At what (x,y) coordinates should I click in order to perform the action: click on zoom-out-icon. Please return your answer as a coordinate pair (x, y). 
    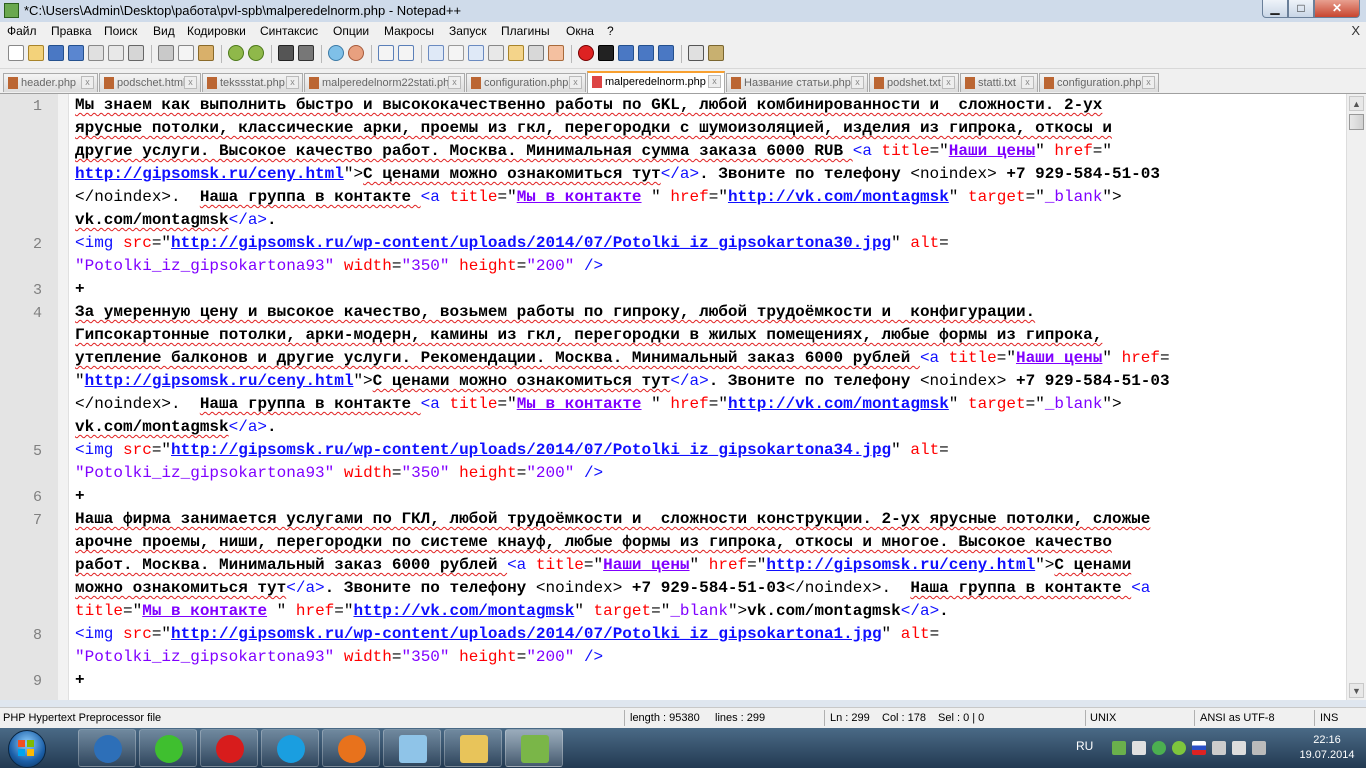
    Looking at the image, I should click on (356, 53).